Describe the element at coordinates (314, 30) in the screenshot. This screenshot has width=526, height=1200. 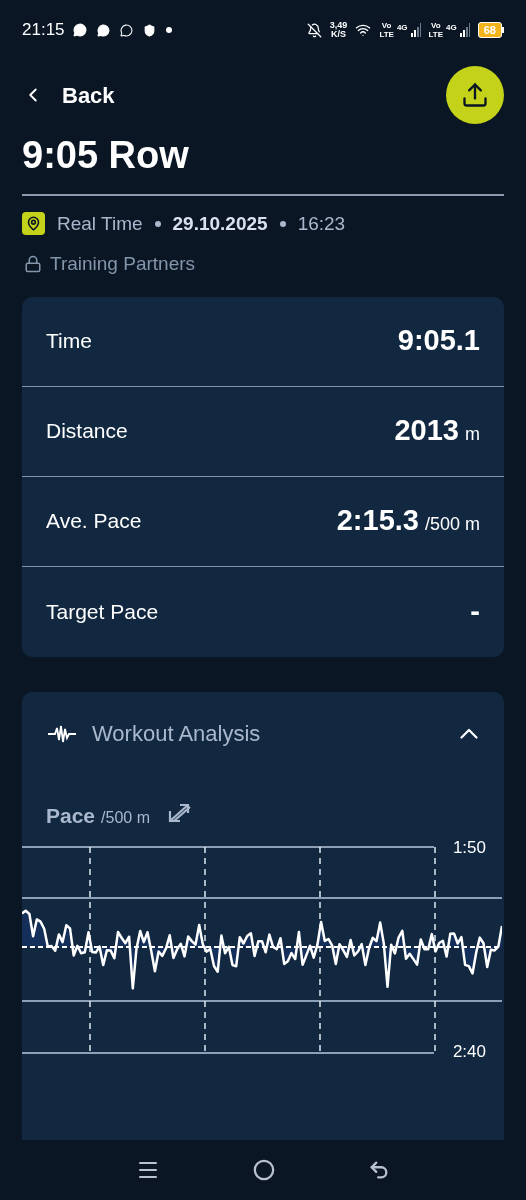
I see `mute-icon` at that location.